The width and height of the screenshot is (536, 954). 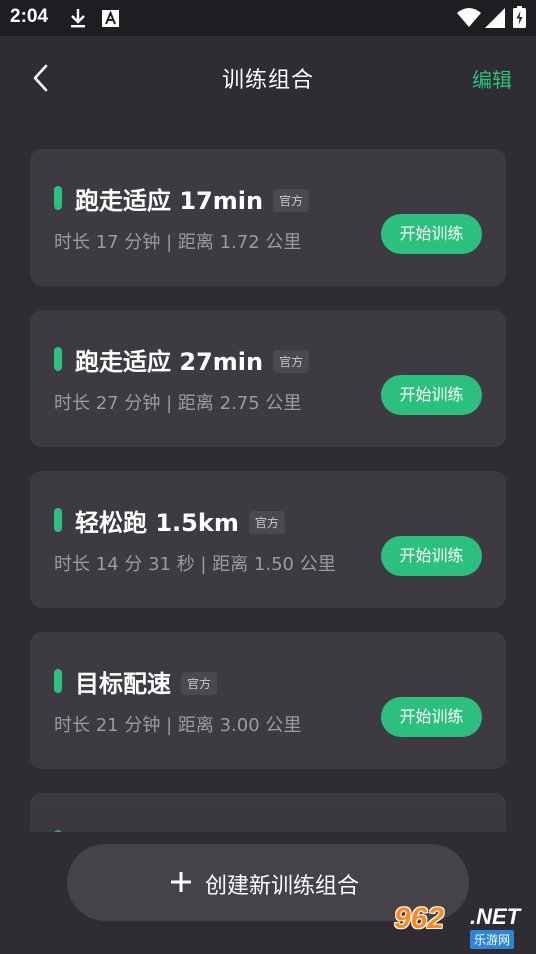 I want to click on font-icon, so click(x=110, y=18).